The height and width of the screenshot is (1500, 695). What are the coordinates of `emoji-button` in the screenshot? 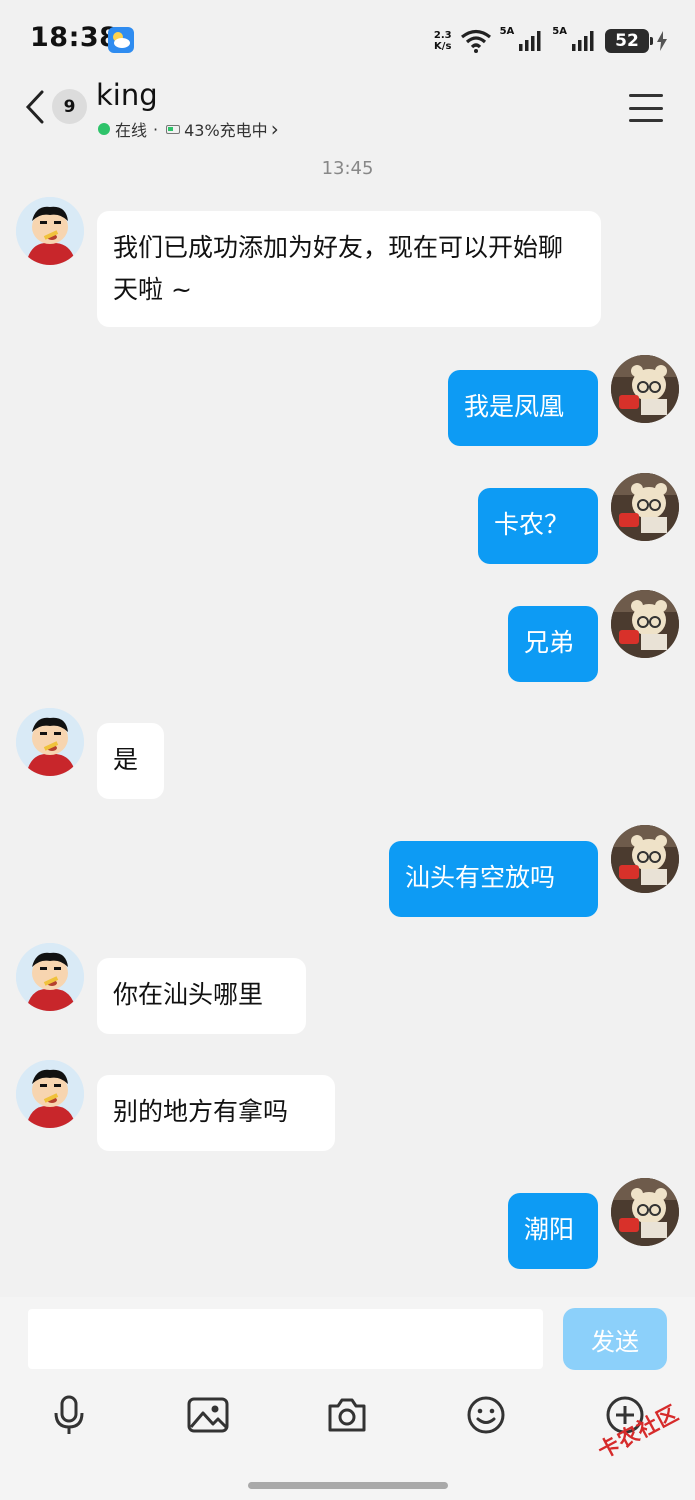 It's located at (486, 1415).